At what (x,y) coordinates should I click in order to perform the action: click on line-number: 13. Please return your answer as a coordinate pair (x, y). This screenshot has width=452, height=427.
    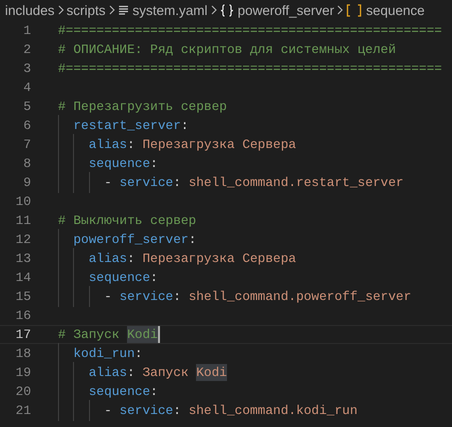
    Looking at the image, I should click on (22, 258).